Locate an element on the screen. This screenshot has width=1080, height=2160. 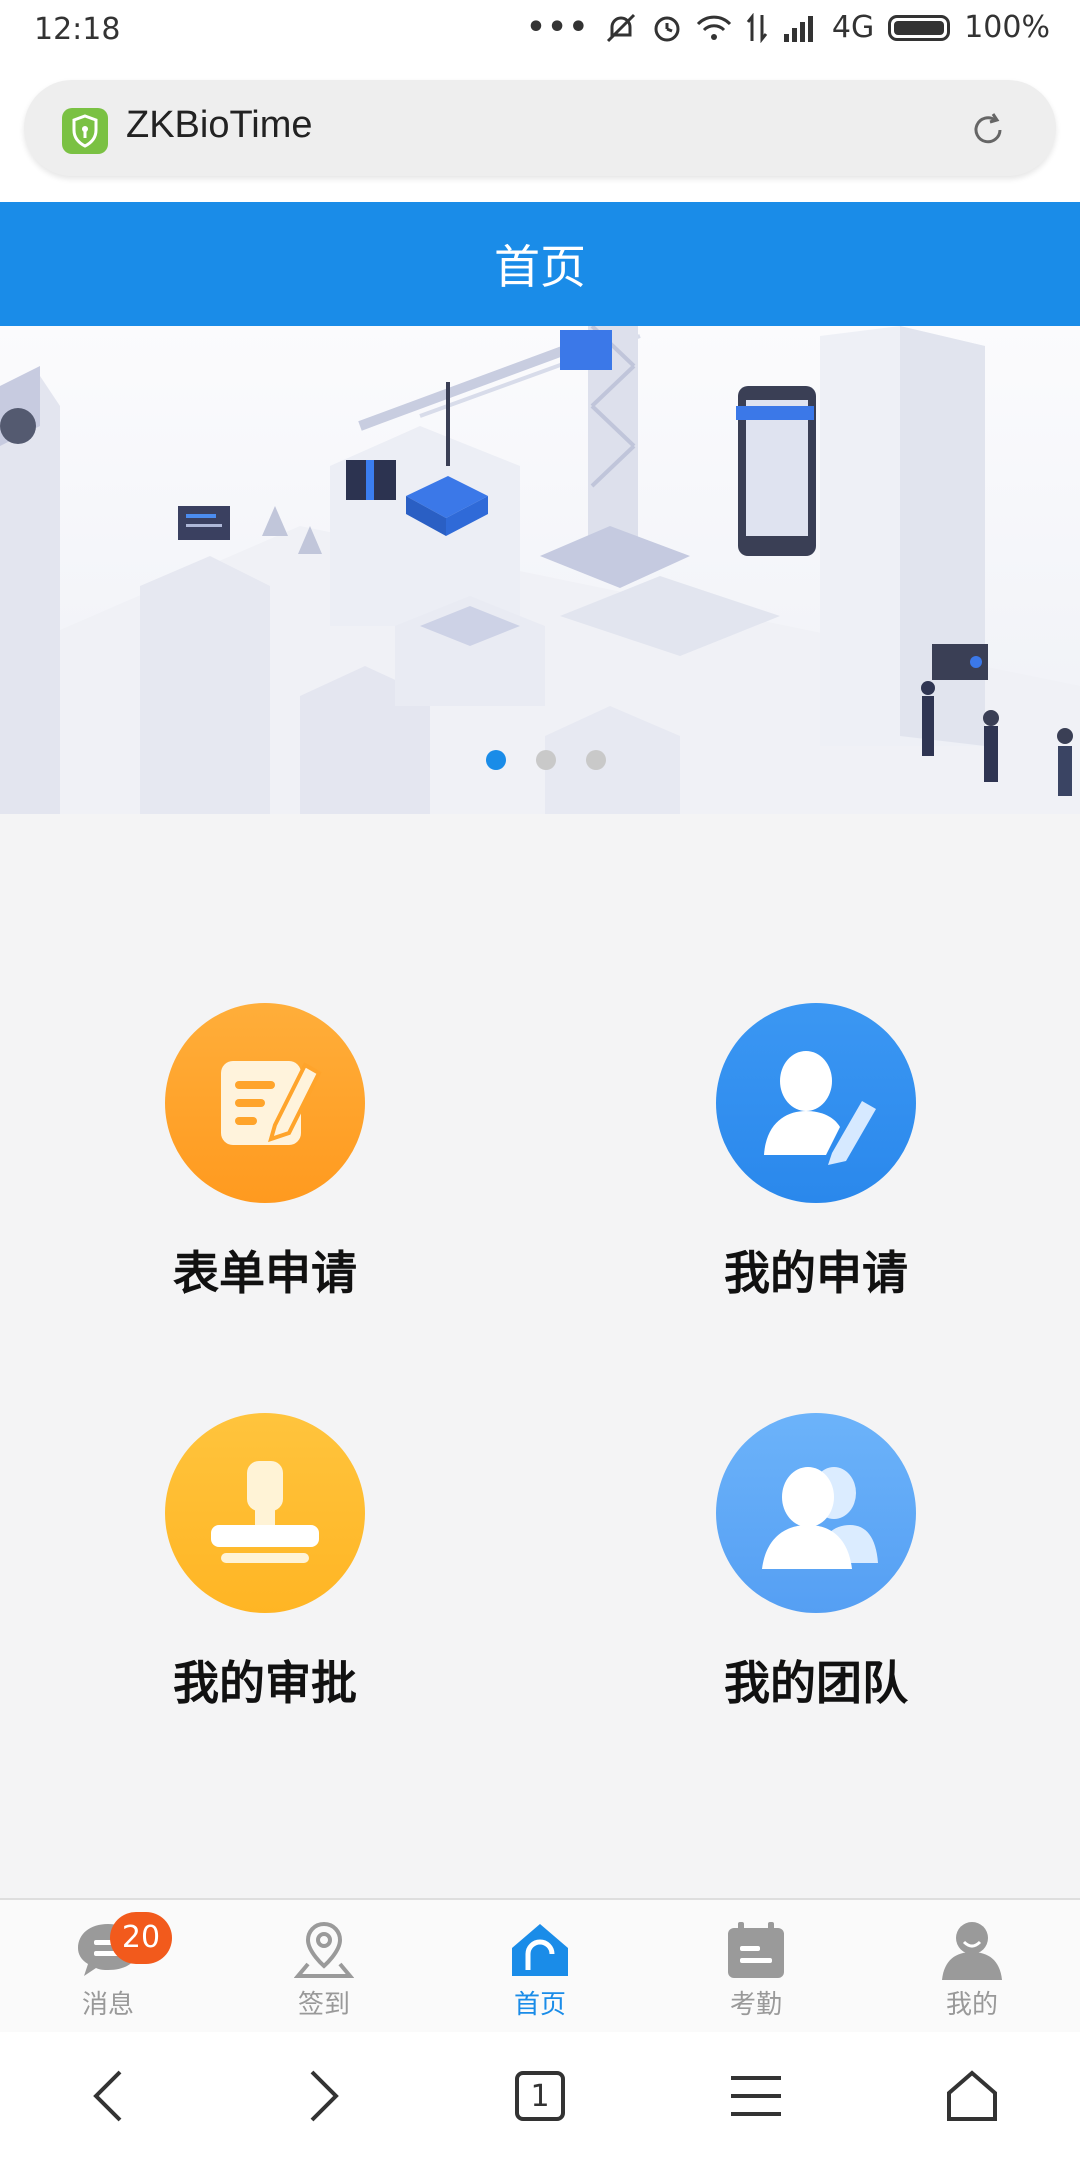
more-notifications-icon: ••• is located at coordinates (558, 27).